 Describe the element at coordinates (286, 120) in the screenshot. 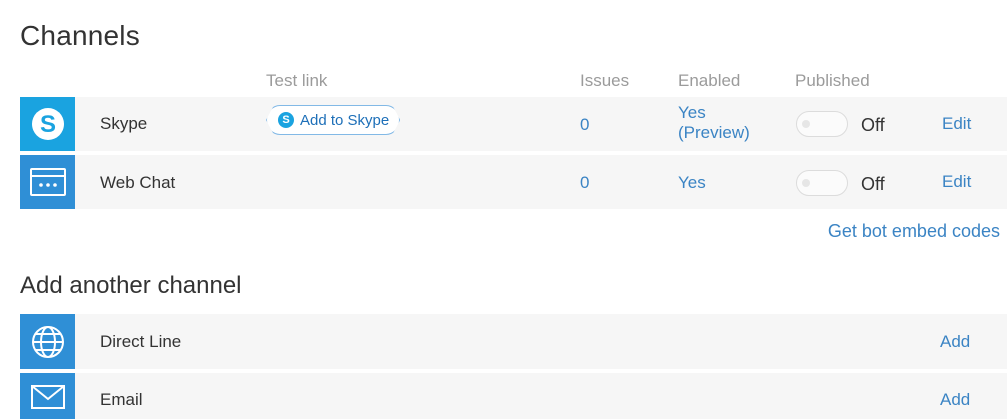

I see `skype-mini-icon: S` at that location.